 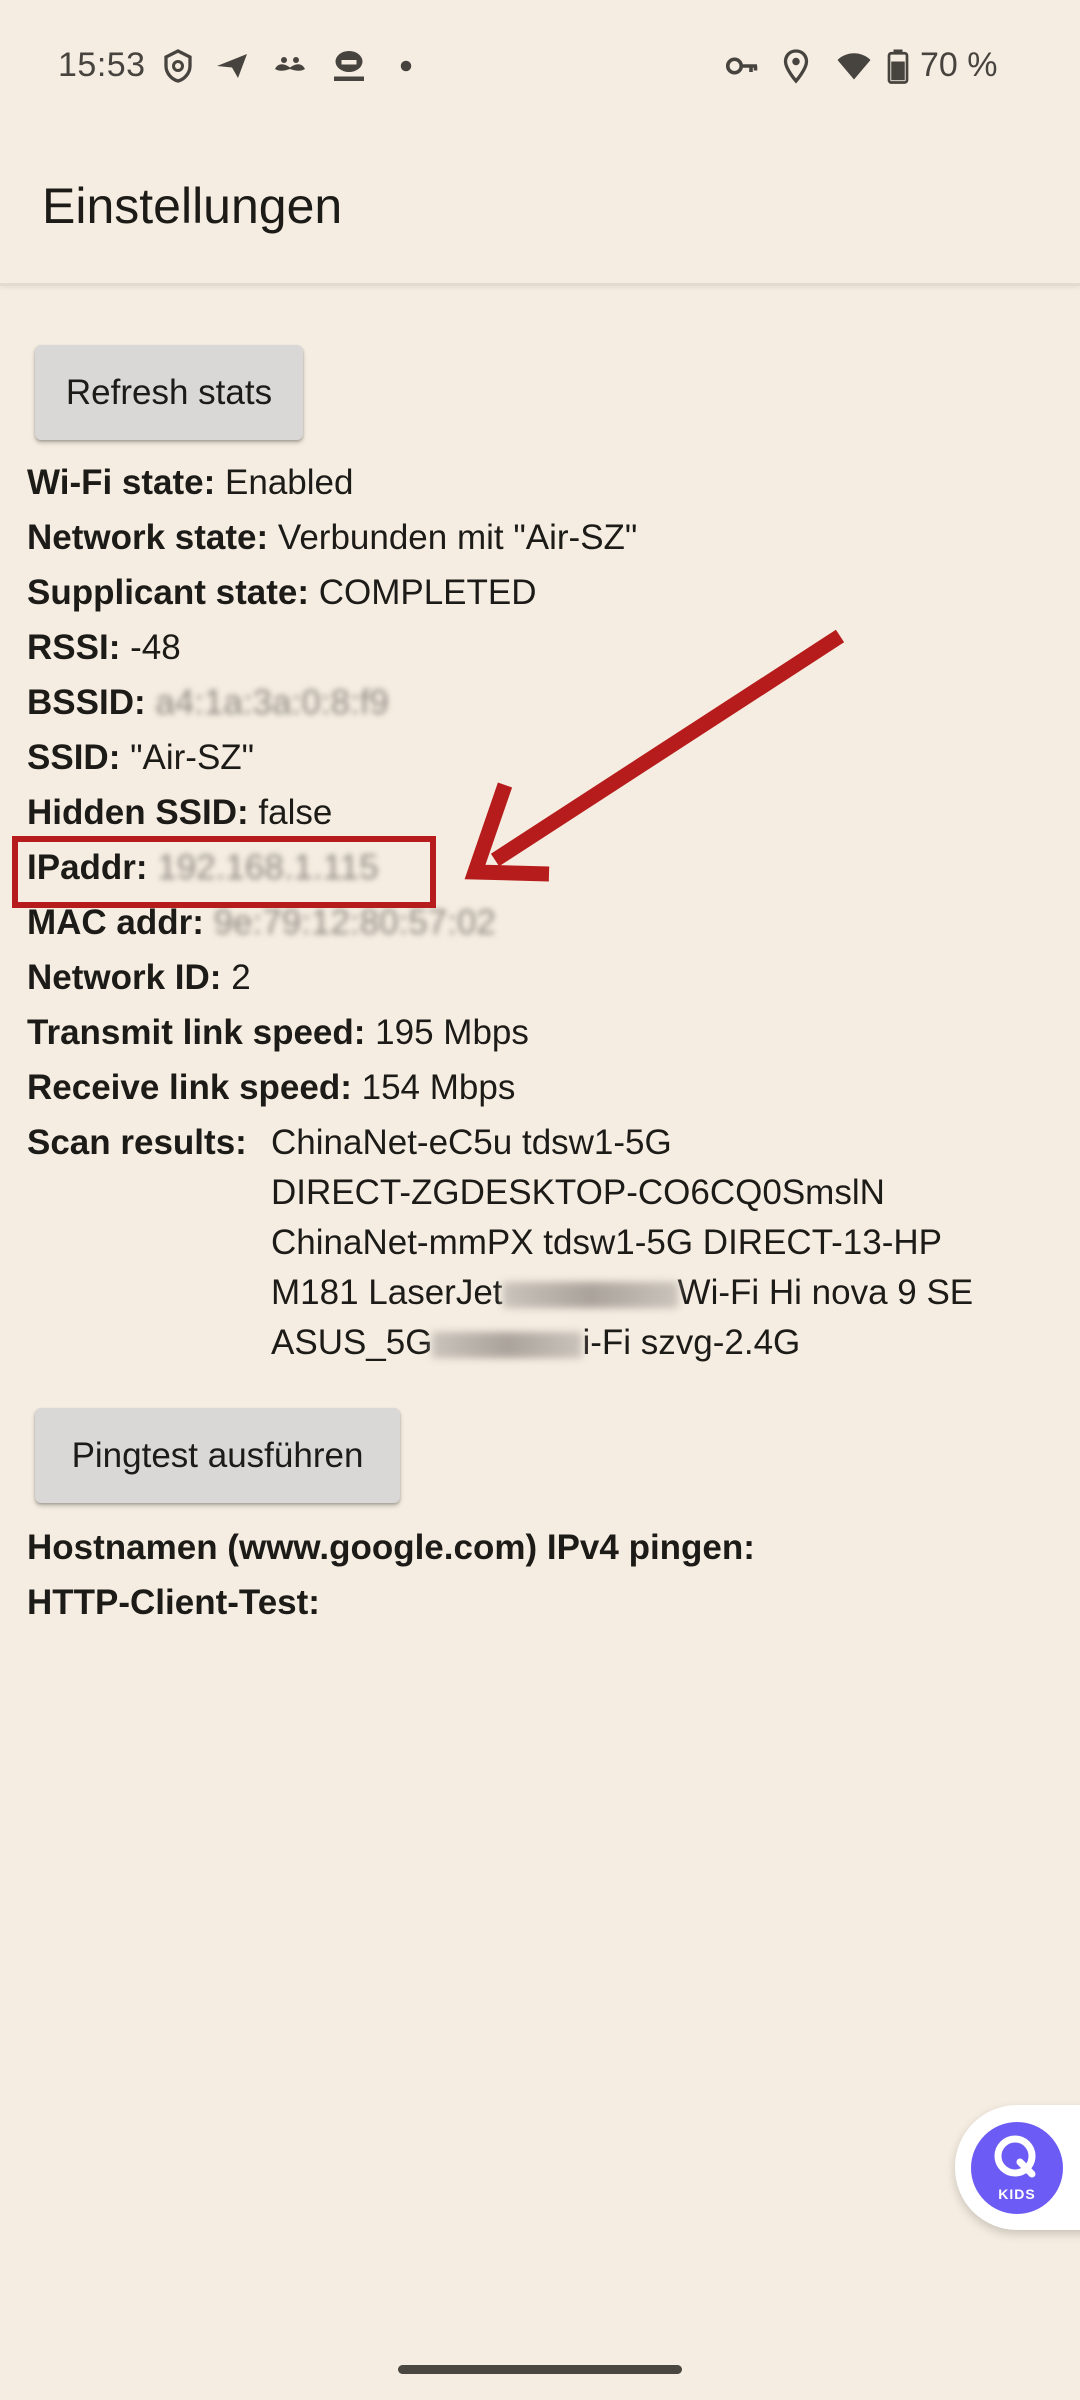 What do you see at coordinates (192, 206) in the screenshot?
I see `page-title: Einstellungen` at bounding box center [192, 206].